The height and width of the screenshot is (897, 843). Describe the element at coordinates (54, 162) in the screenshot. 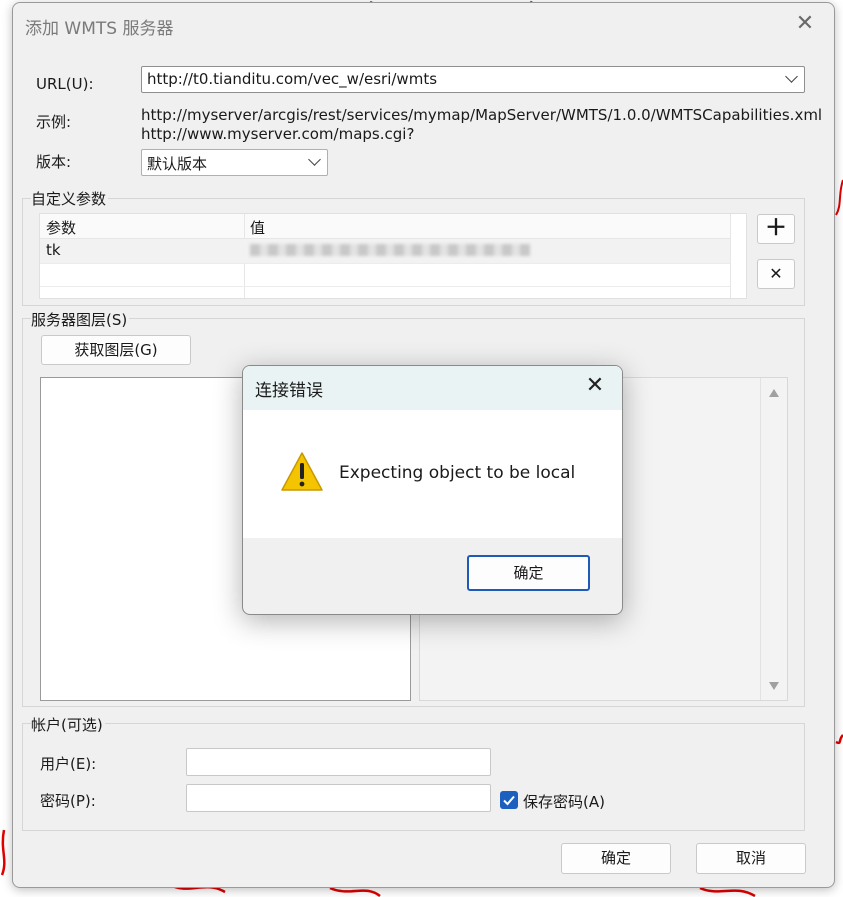

I see `version-label: 版本:` at that location.